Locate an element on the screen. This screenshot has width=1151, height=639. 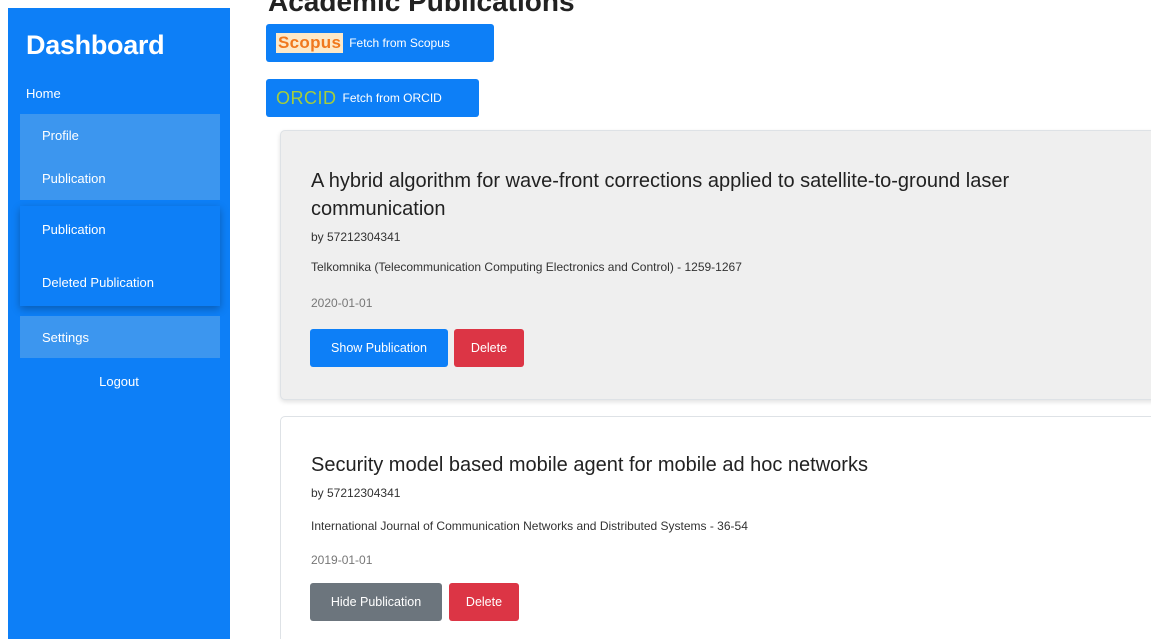
sidebar-item-home: Home is located at coordinates (43, 93).